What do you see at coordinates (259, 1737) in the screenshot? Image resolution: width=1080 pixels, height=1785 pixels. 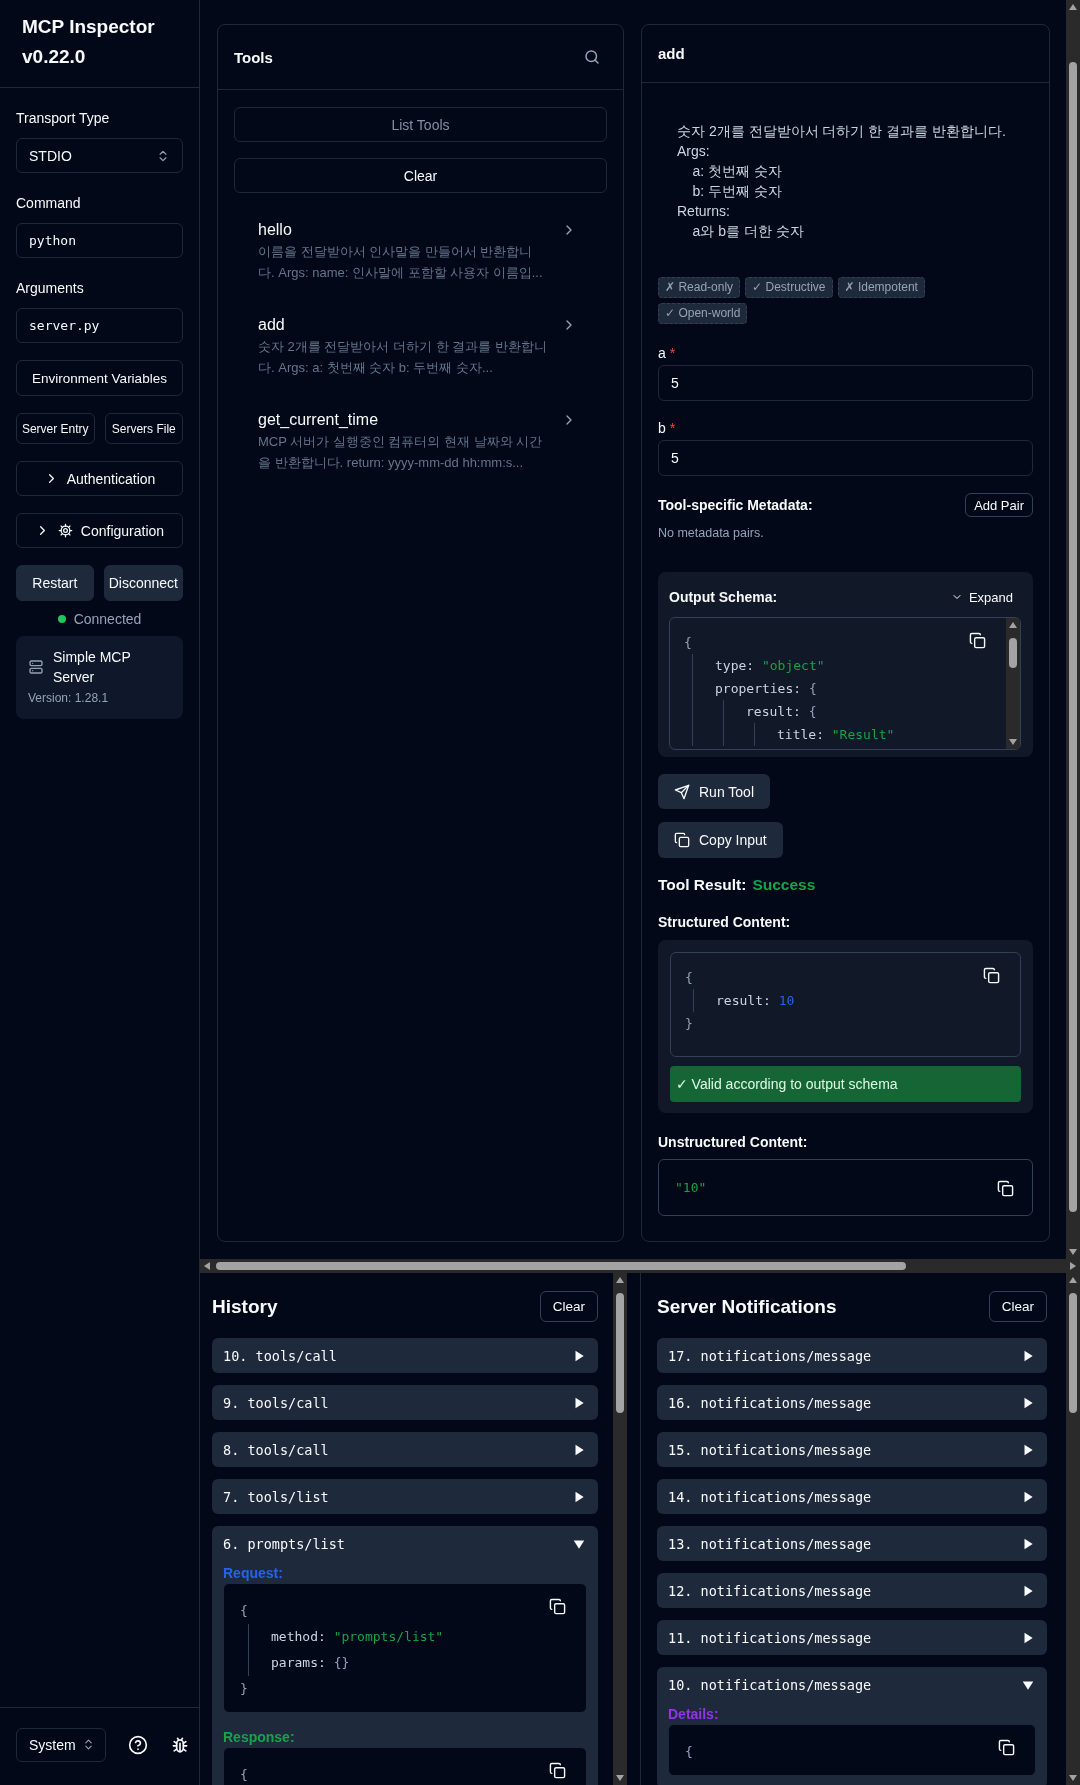 I see `section-heading: Response:` at bounding box center [259, 1737].